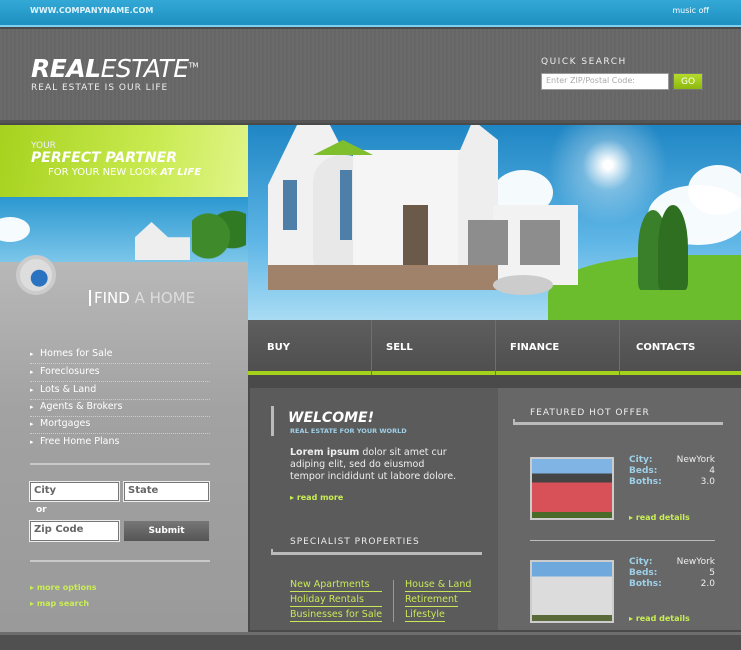 The image size is (741, 650). What do you see at coordinates (166, 491) in the screenshot?
I see `state-input: State` at bounding box center [166, 491].